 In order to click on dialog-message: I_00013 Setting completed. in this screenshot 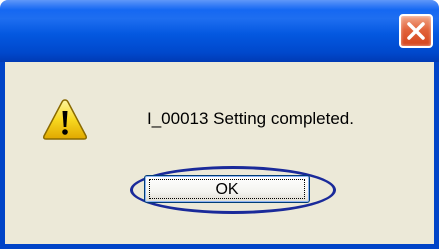, I will do `click(250, 118)`.